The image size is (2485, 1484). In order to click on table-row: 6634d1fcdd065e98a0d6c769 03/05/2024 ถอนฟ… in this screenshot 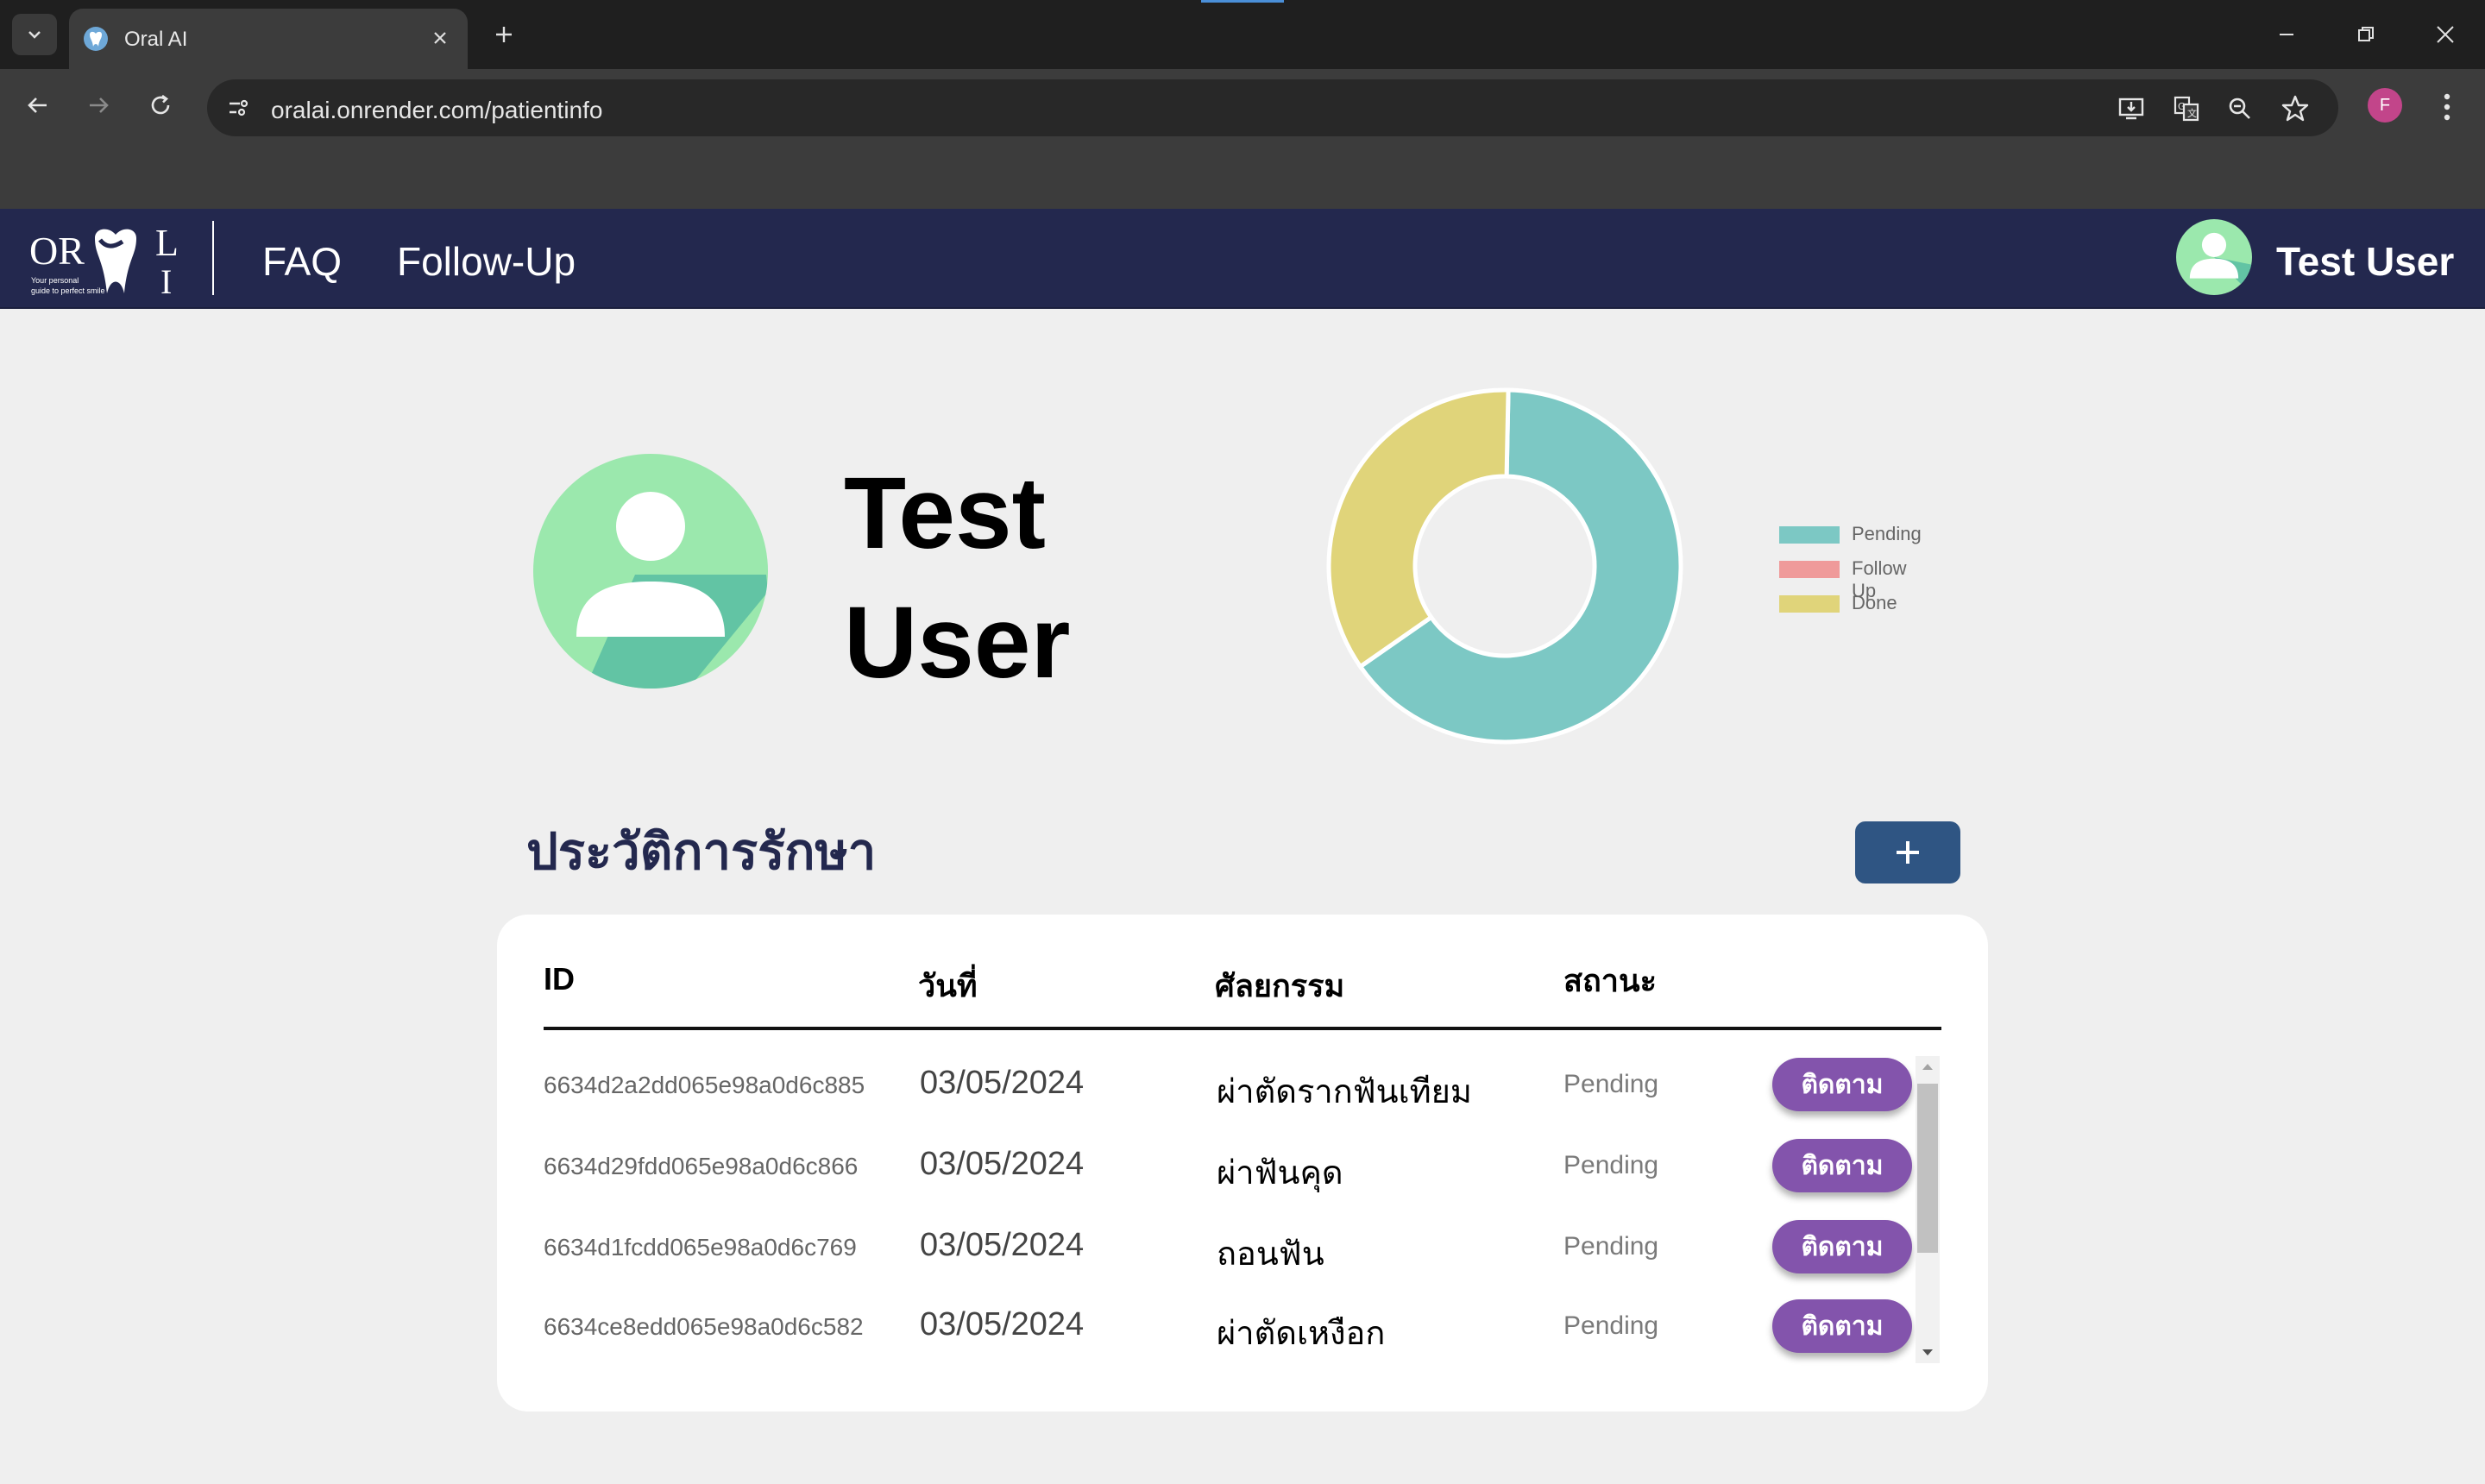, I will do `click(1230, 1247)`.